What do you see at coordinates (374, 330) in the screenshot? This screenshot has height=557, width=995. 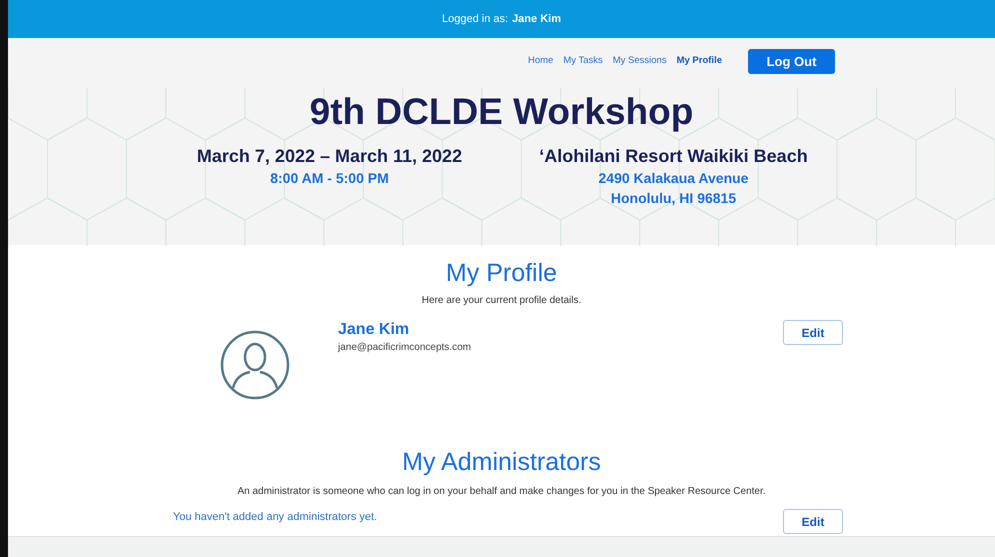 I see `profile-name: Jane Kim` at bounding box center [374, 330].